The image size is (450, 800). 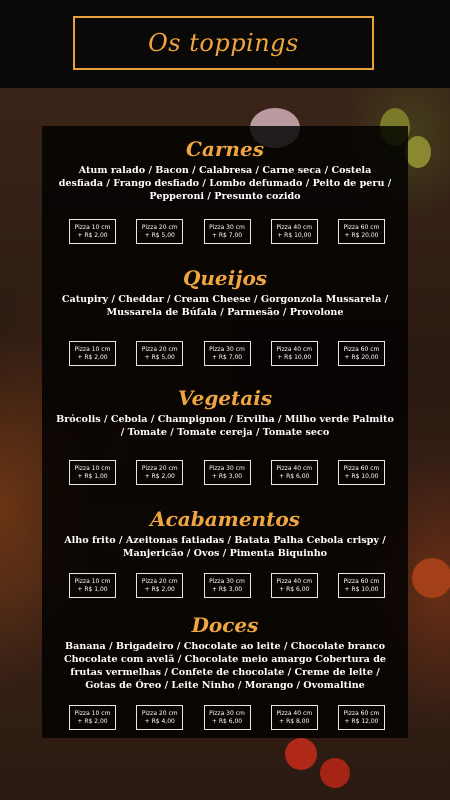 I want to click on header-bar: Os toppings, so click(x=225, y=44).